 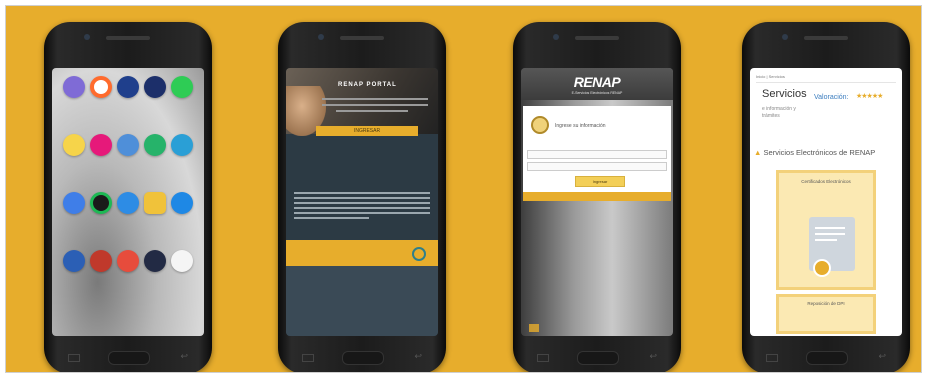 What do you see at coordinates (826, 230) in the screenshot?
I see `service-card-certificates: Certificados Electrónicos` at bounding box center [826, 230].